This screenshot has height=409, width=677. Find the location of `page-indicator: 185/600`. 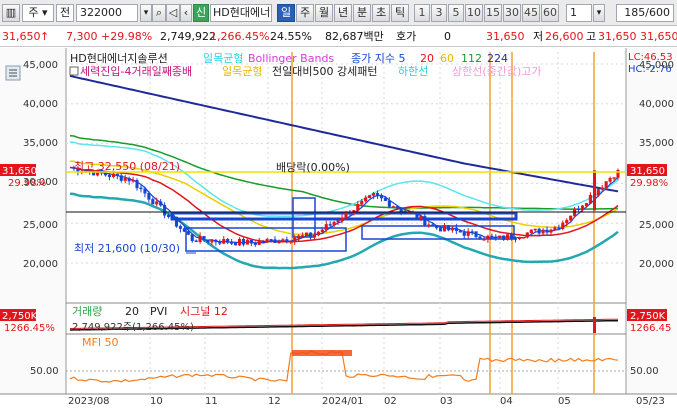

page-indicator: 185/600 is located at coordinates (645, 13).